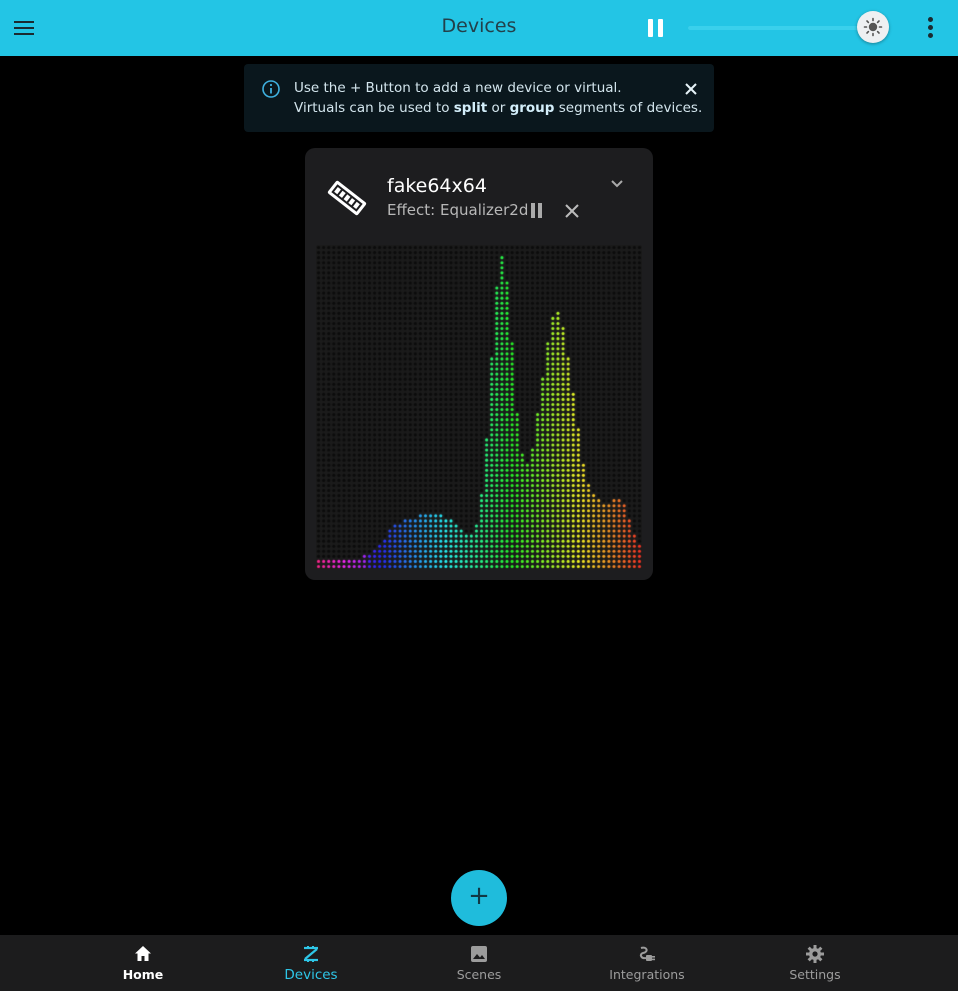 The height and width of the screenshot is (991, 958). What do you see at coordinates (347, 198) in the screenshot?
I see `led-strip-icon` at bounding box center [347, 198].